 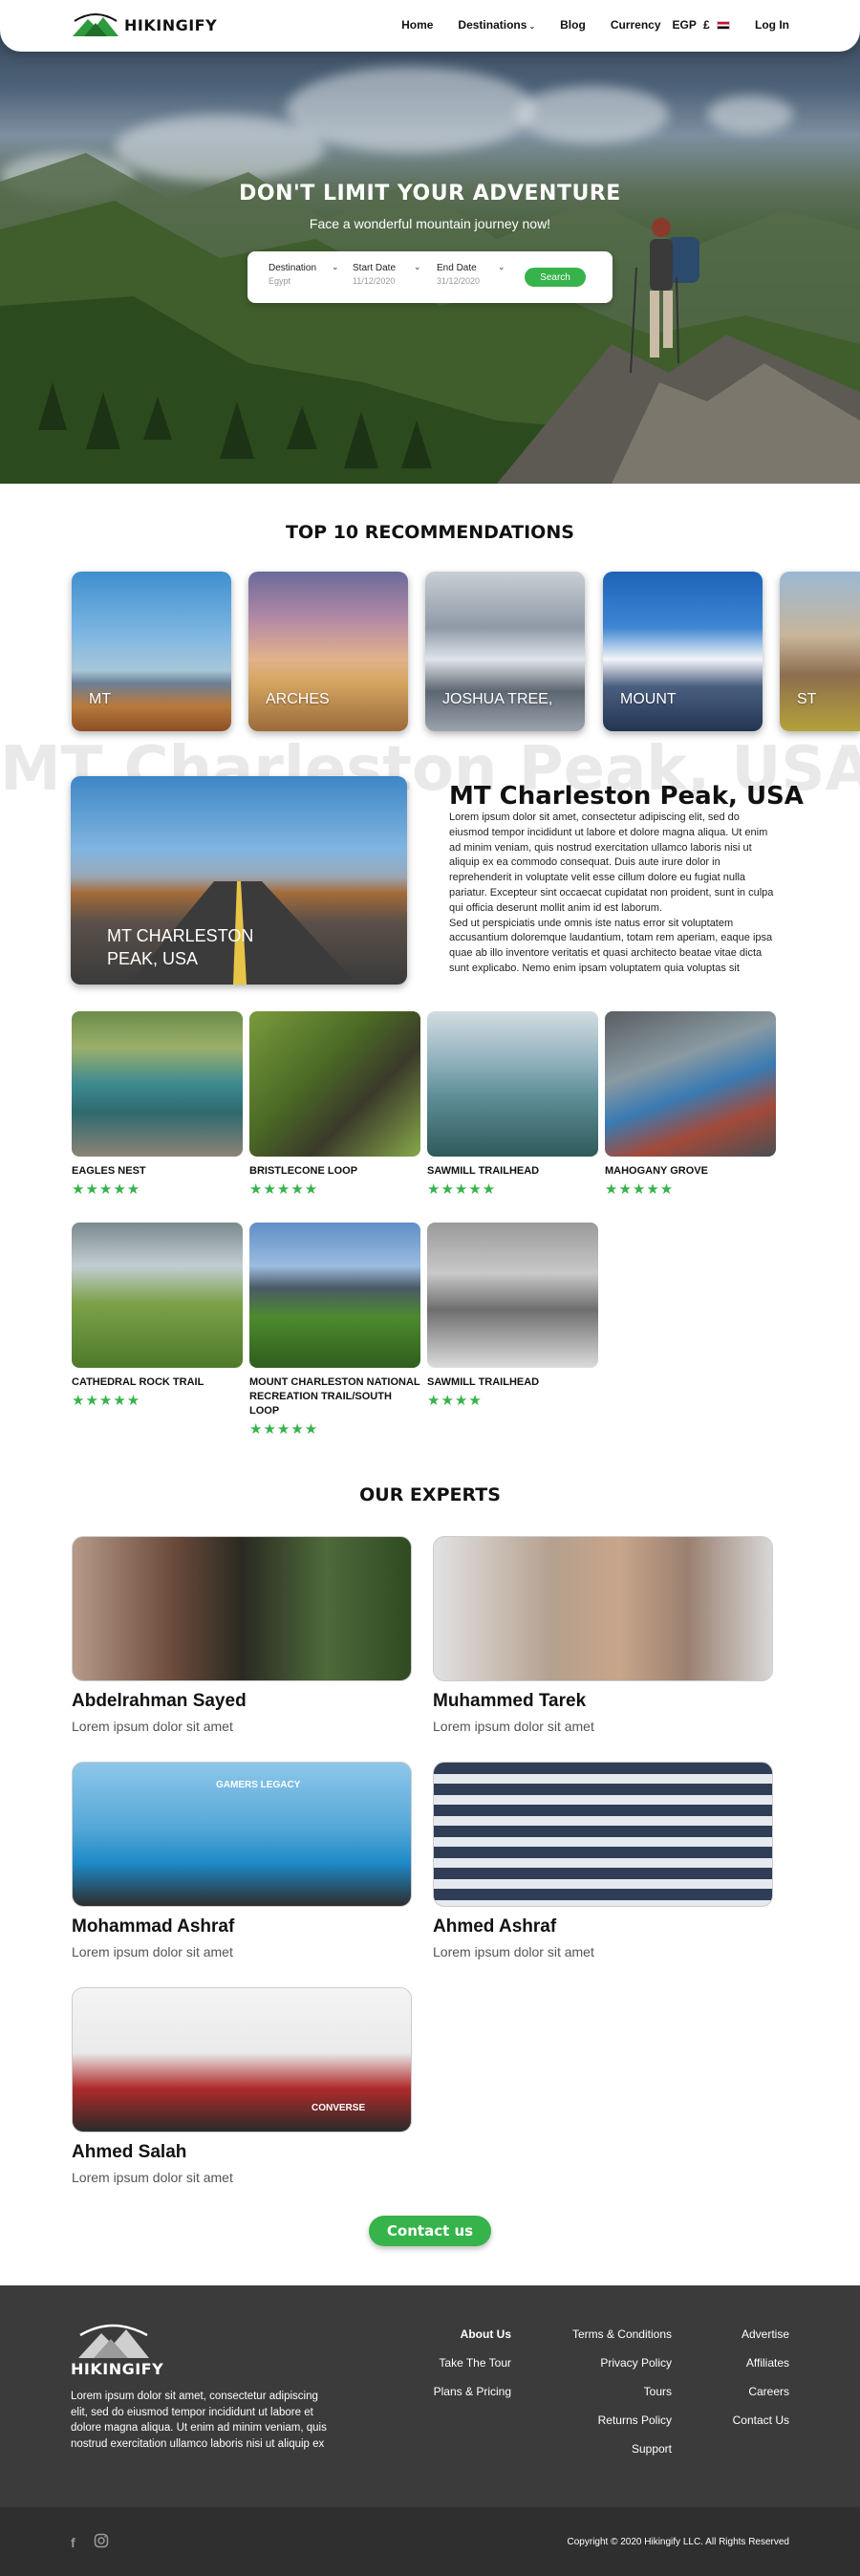 I want to click on footer-column: Advertise Affiliates Careers Contact Us, so click(x=761, y=2385).